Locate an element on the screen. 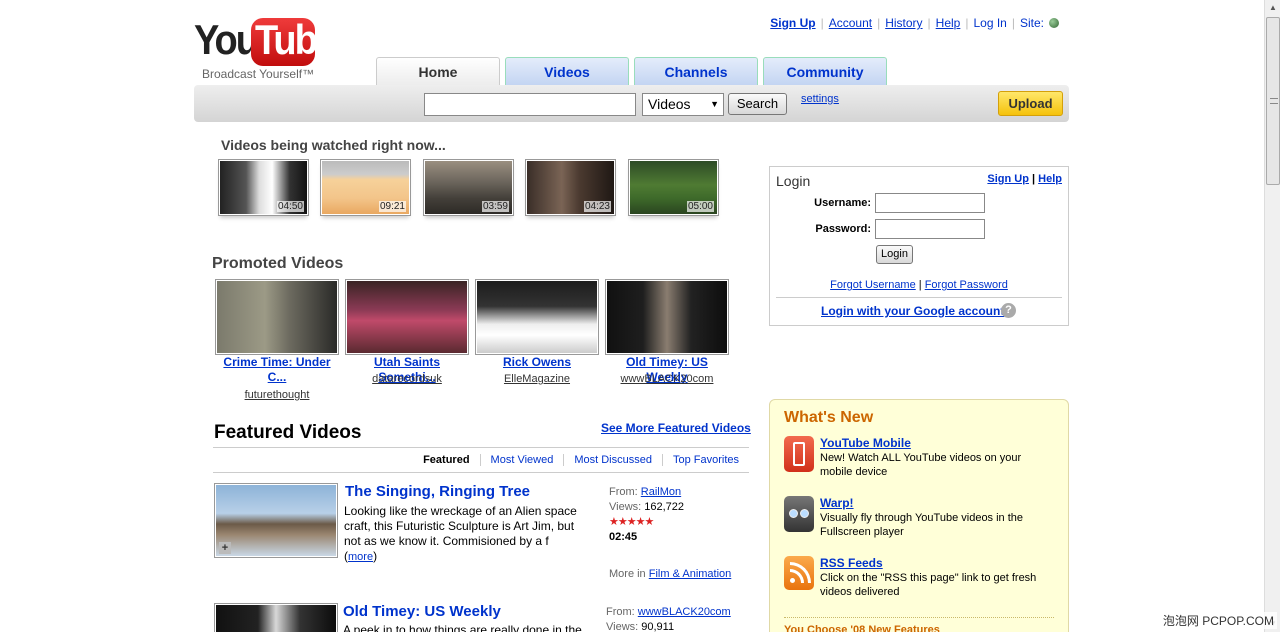  globe-icon is located at coordinates (1054, 23).